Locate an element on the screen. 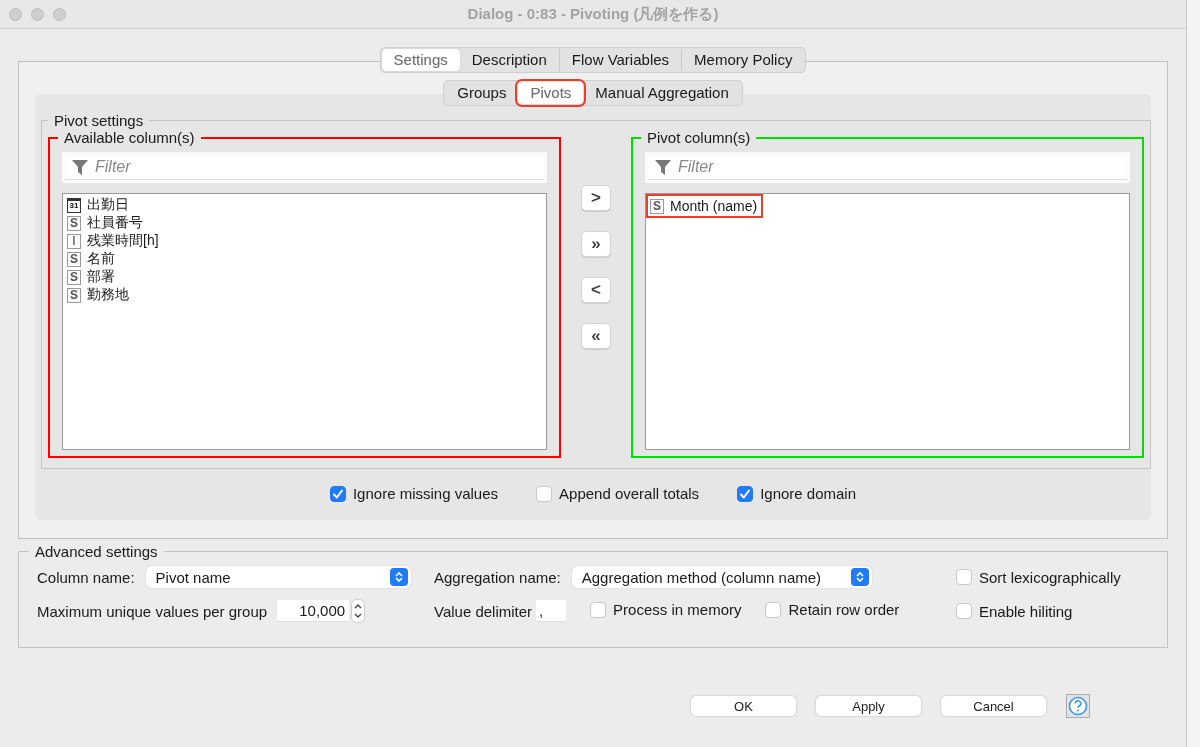 The width and height of the screenshot is (1200, 747). tab: Pivots is located at coordinates (551, 93).